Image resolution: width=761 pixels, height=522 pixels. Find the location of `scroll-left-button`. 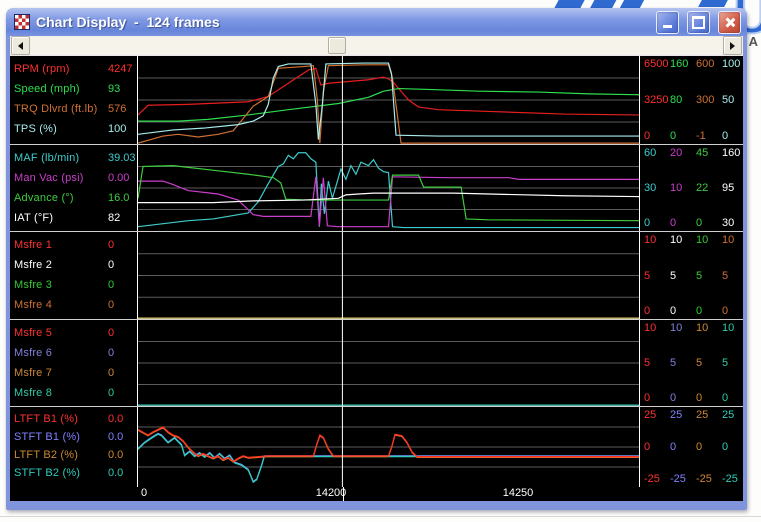

scroll-left-button is located at coordinates (20, 45).